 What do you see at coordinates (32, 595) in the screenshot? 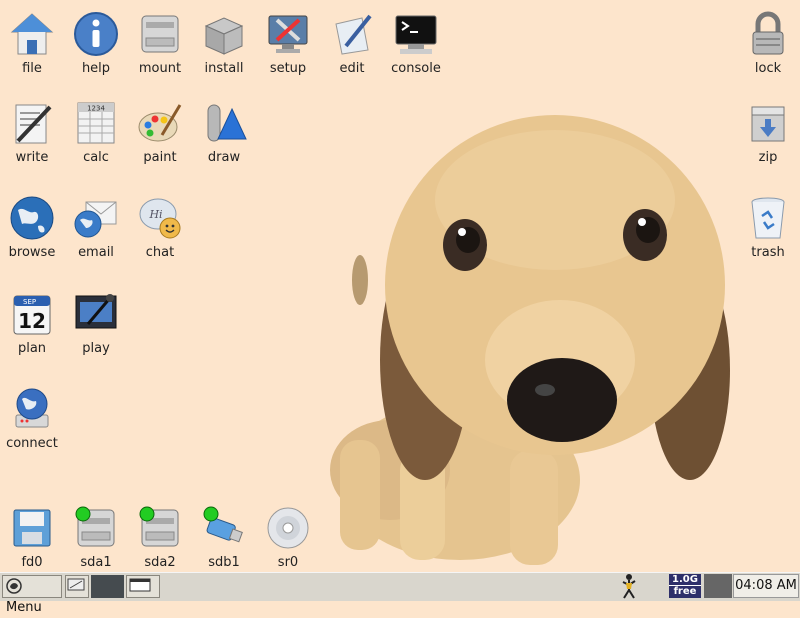
I see `menu-button: Menu` at bounding box center [32, 595].